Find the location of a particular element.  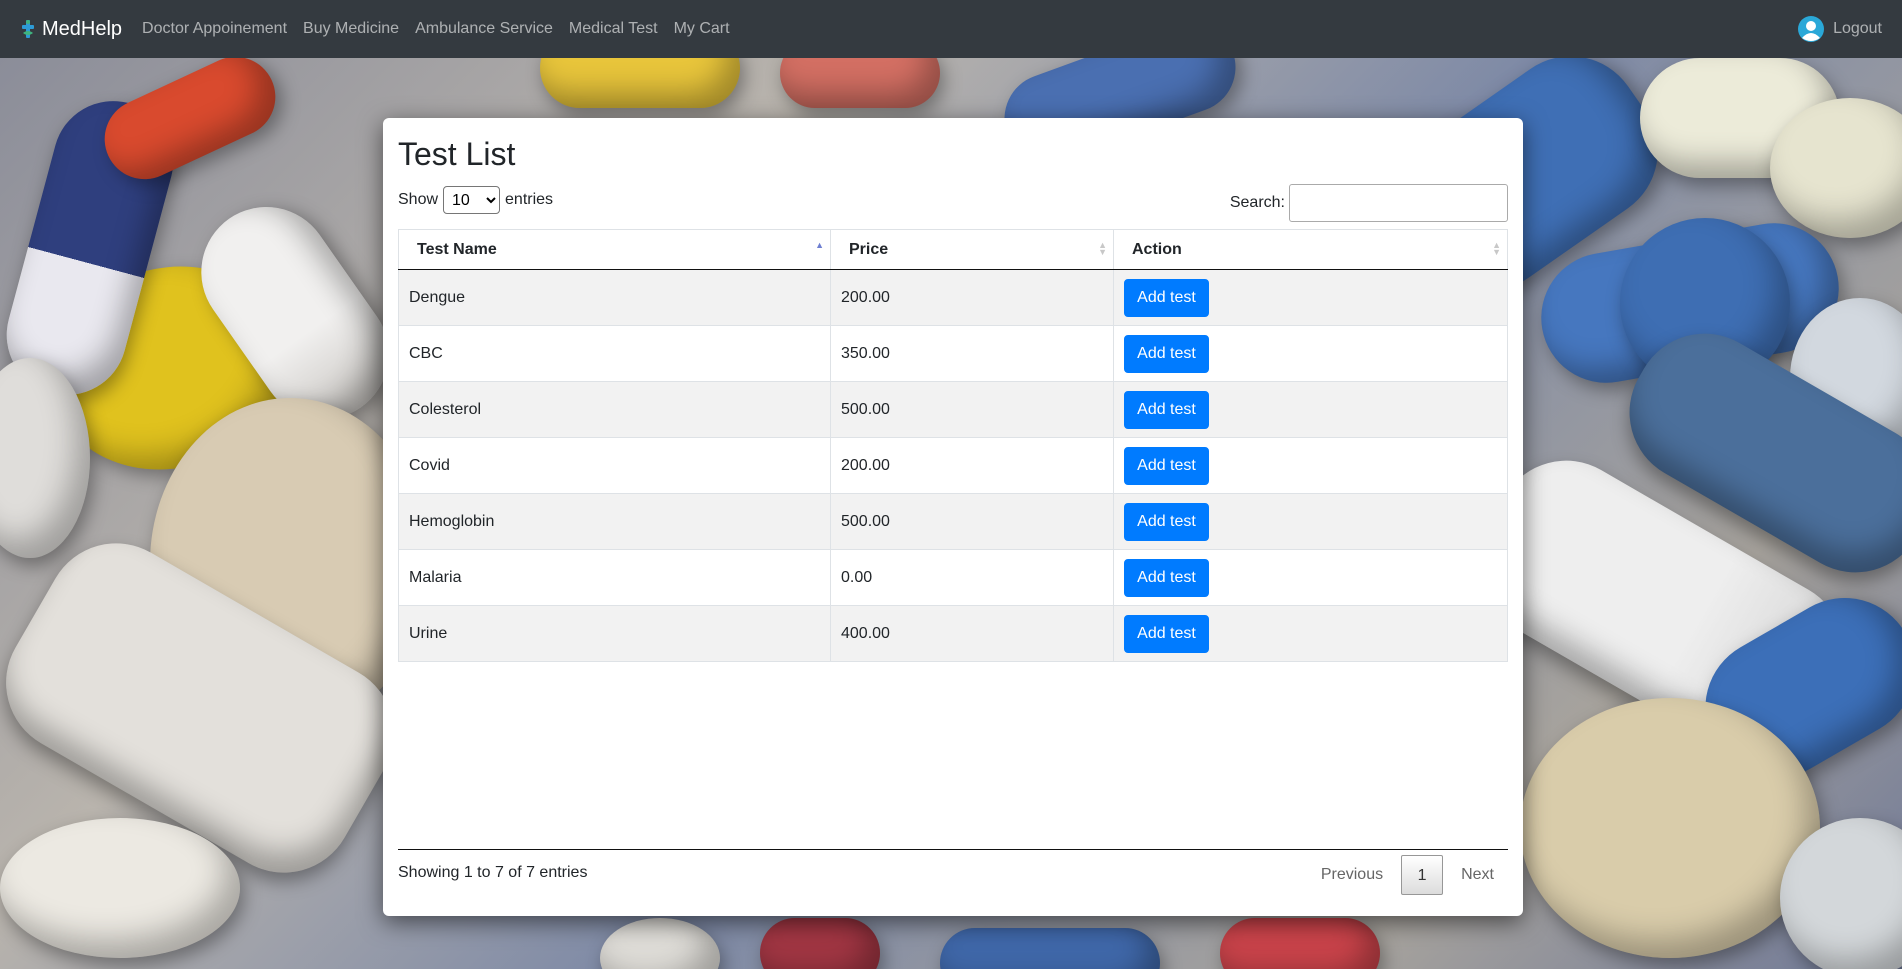

search-control: Search: is located at coordinates (1369, 203).